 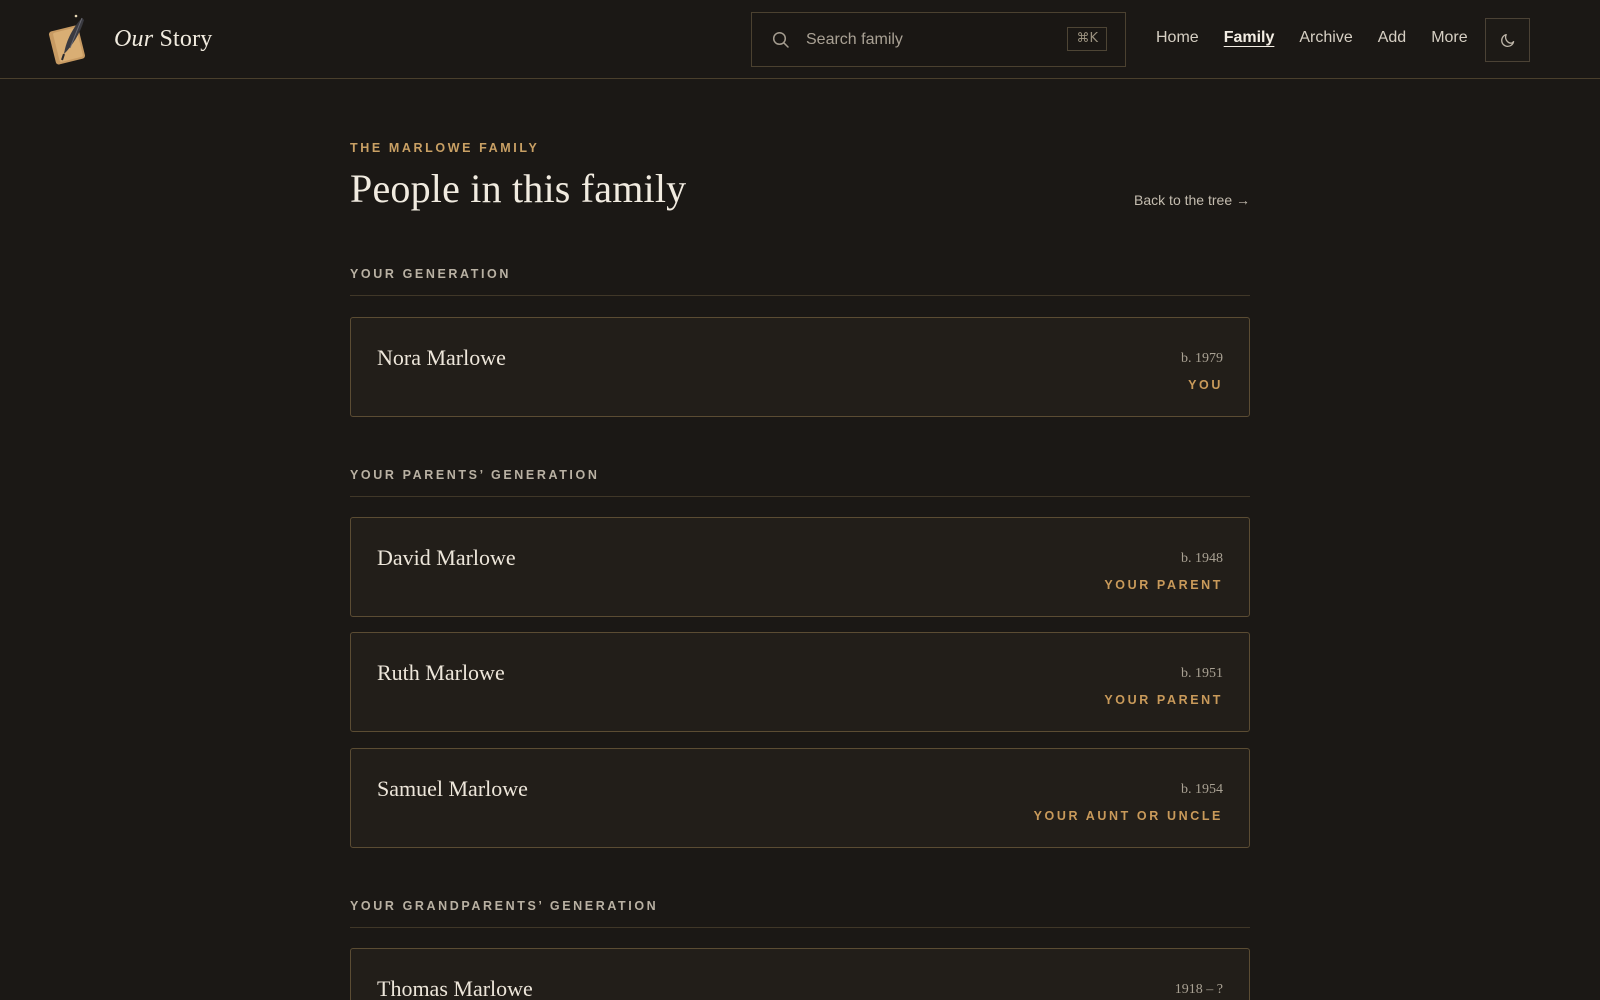 I want to click on person-years: b. 1954, so click(x=1202, y=789).